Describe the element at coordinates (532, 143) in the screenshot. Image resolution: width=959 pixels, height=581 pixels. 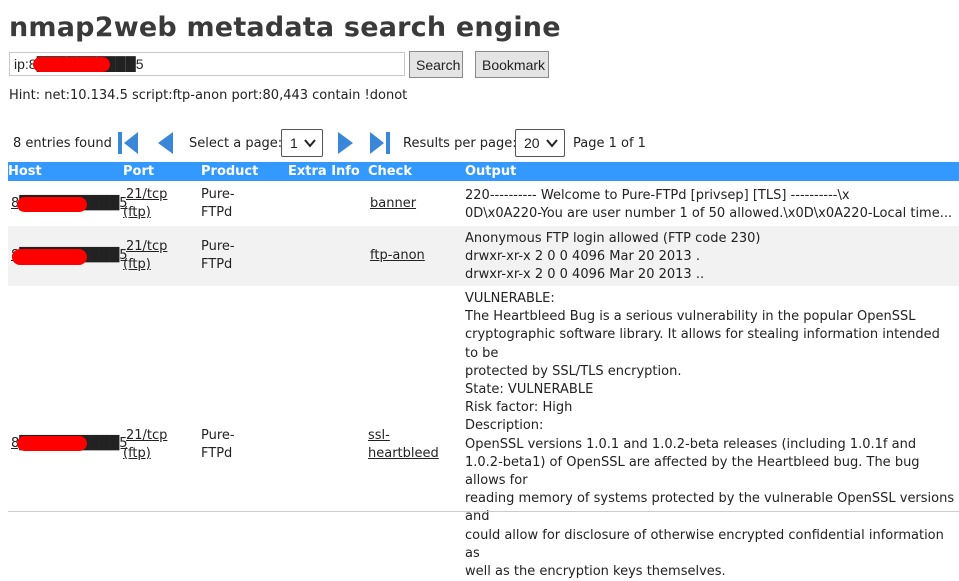
I see `per-page-select-value: 20` at that location.